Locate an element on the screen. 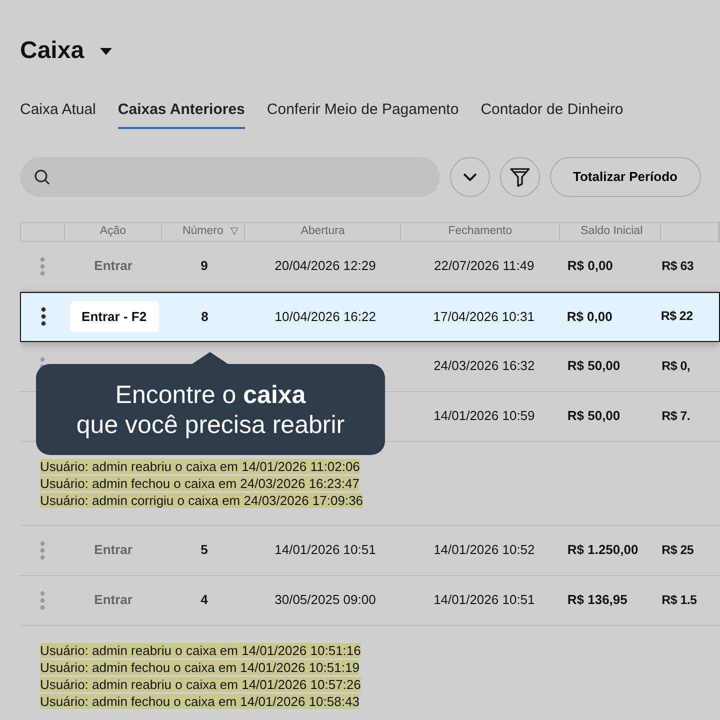 The height and width of the screenshot is (720, 720). table-cell-text: 8 is located at coordinates (204, 317).